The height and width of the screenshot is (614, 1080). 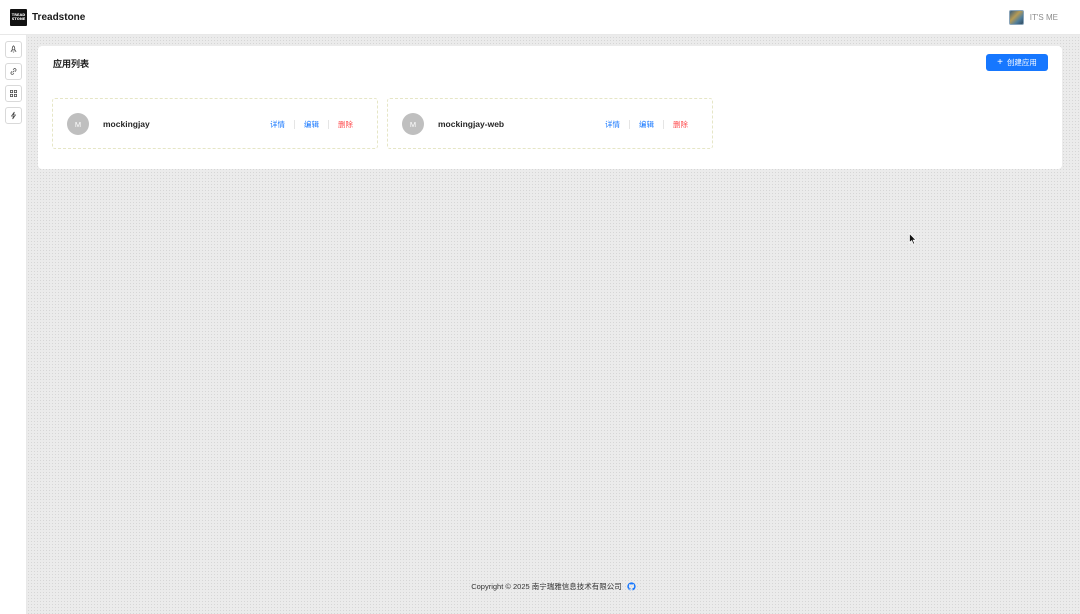 I want to click on user-menu: IT'S ME, so click(x=1033, y=17).